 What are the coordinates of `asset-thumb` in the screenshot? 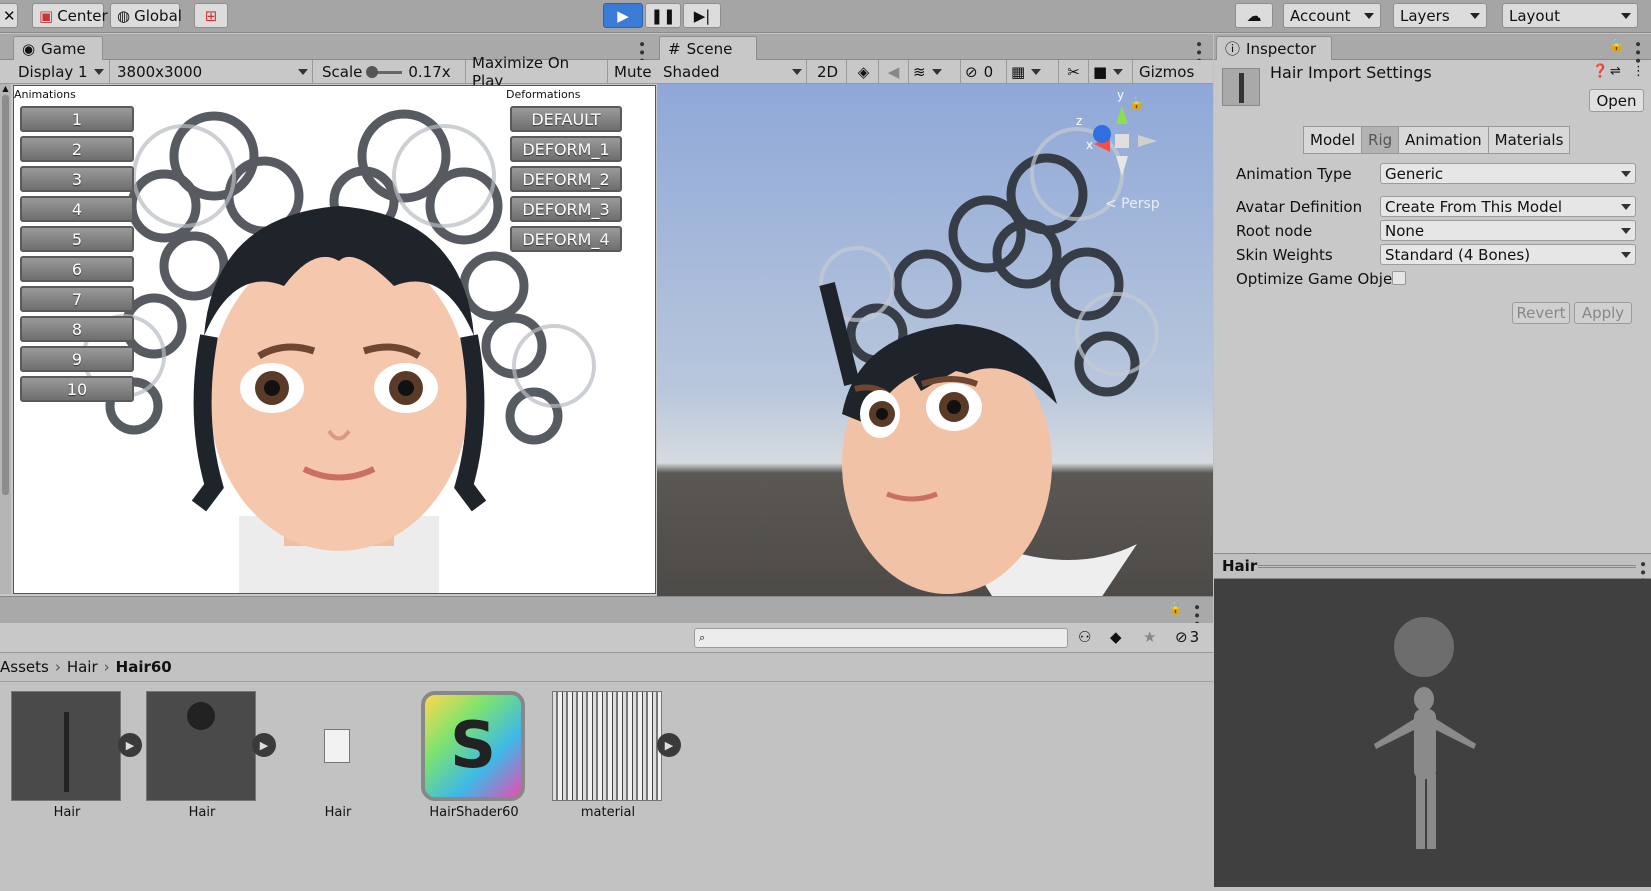 It's located at (607, 746).